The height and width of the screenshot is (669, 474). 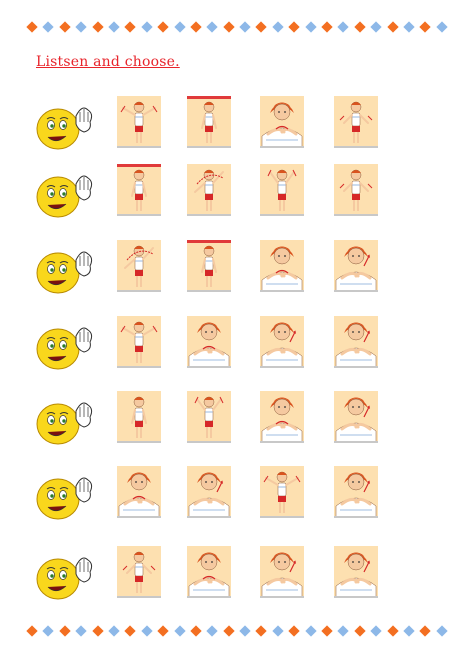 What do you see at coordinates (237, 27) in the screenshot?
I see `top-diamond-border` at bounding box center [237, 27].